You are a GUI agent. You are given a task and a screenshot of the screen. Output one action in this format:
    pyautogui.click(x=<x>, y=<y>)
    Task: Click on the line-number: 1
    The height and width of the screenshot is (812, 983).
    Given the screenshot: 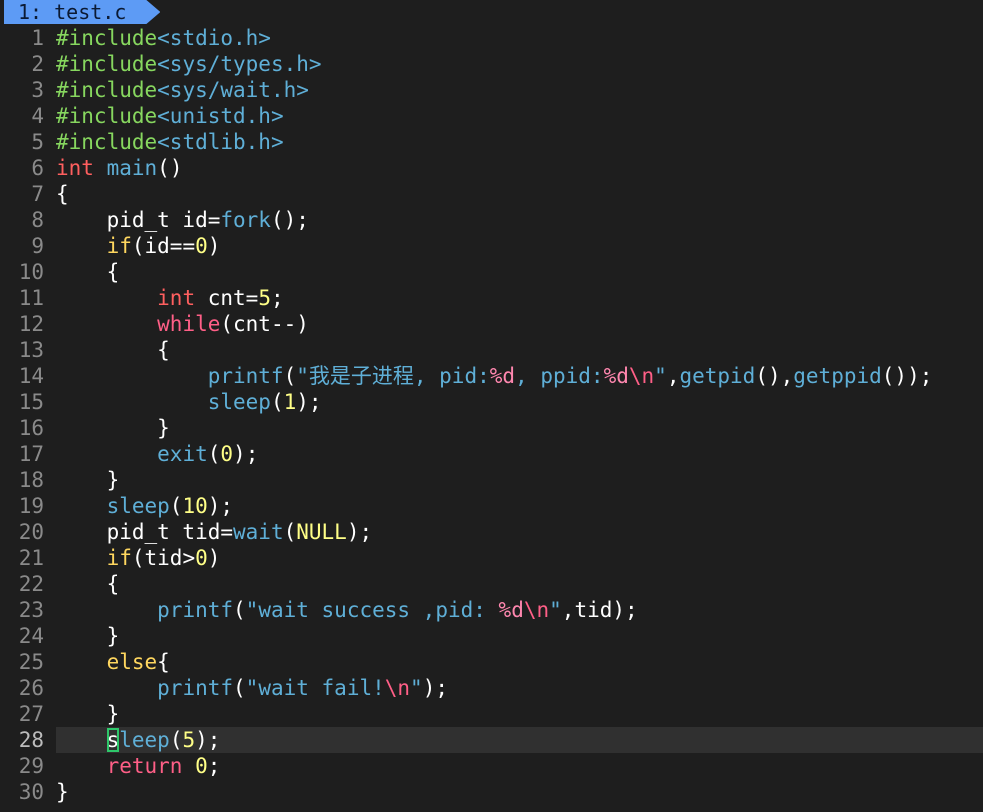 What is the action you would take?
    pyautogui.click(x=37, y=38)
    